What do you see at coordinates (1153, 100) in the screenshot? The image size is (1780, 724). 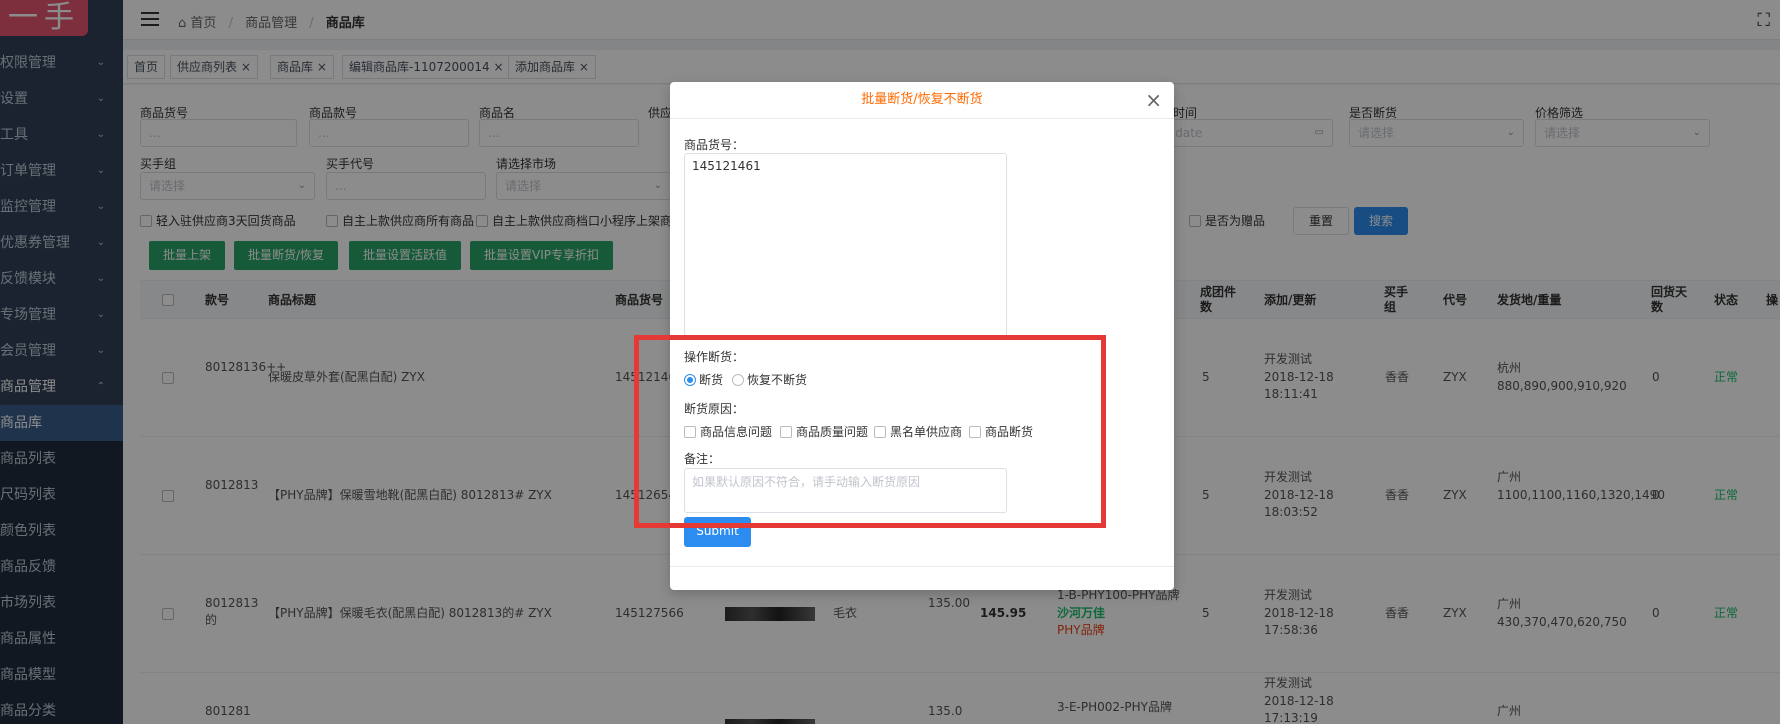 I see `close-icon: ×` at bounding box center [1153, 100].